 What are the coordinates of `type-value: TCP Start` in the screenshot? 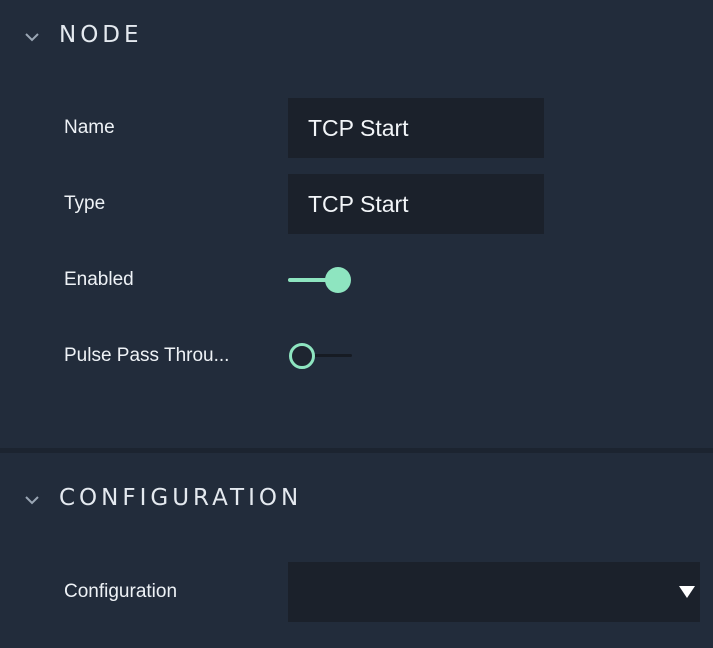 It's located at (358, 203).